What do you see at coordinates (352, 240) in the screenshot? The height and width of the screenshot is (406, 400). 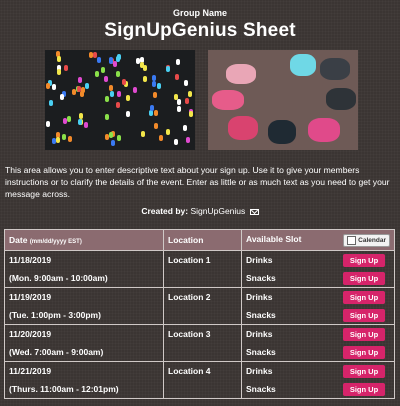 I see `calendar-icon` at bounding box center [352, 240].